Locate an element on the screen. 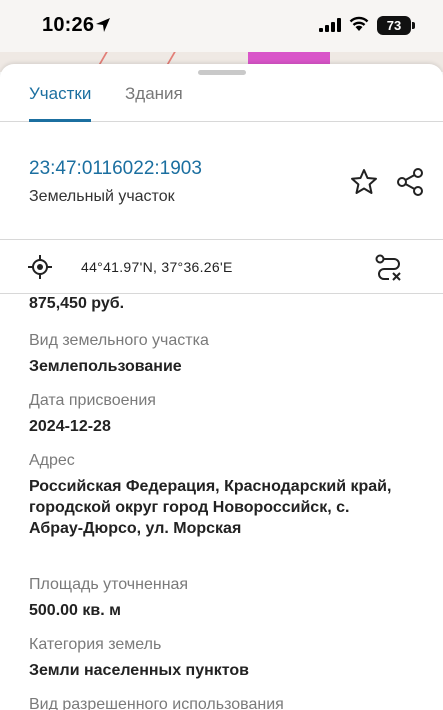 This screenshot has width=443, height=710. field-label-area: Площадь уточненная is located at coordinates (109, 584).